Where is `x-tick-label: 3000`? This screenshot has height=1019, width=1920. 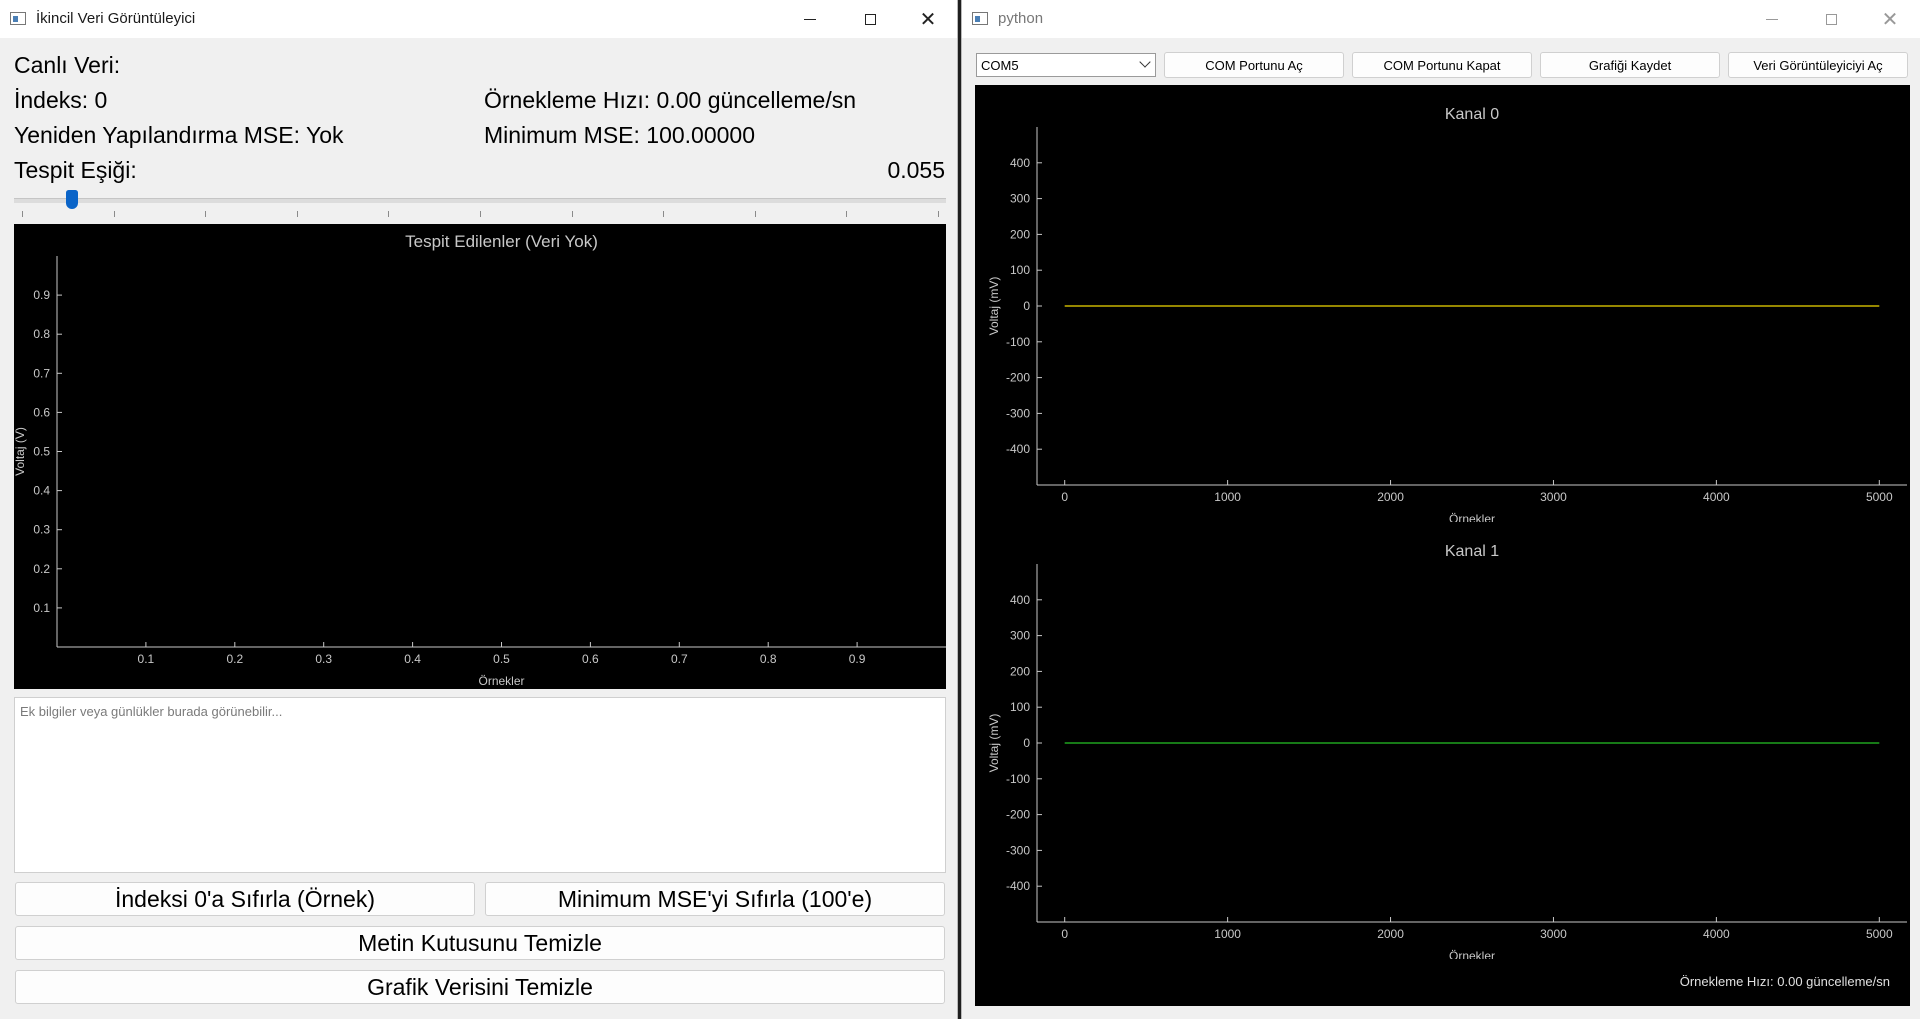 x-tick-label: 3000 is located at coordinates (1553, 497).